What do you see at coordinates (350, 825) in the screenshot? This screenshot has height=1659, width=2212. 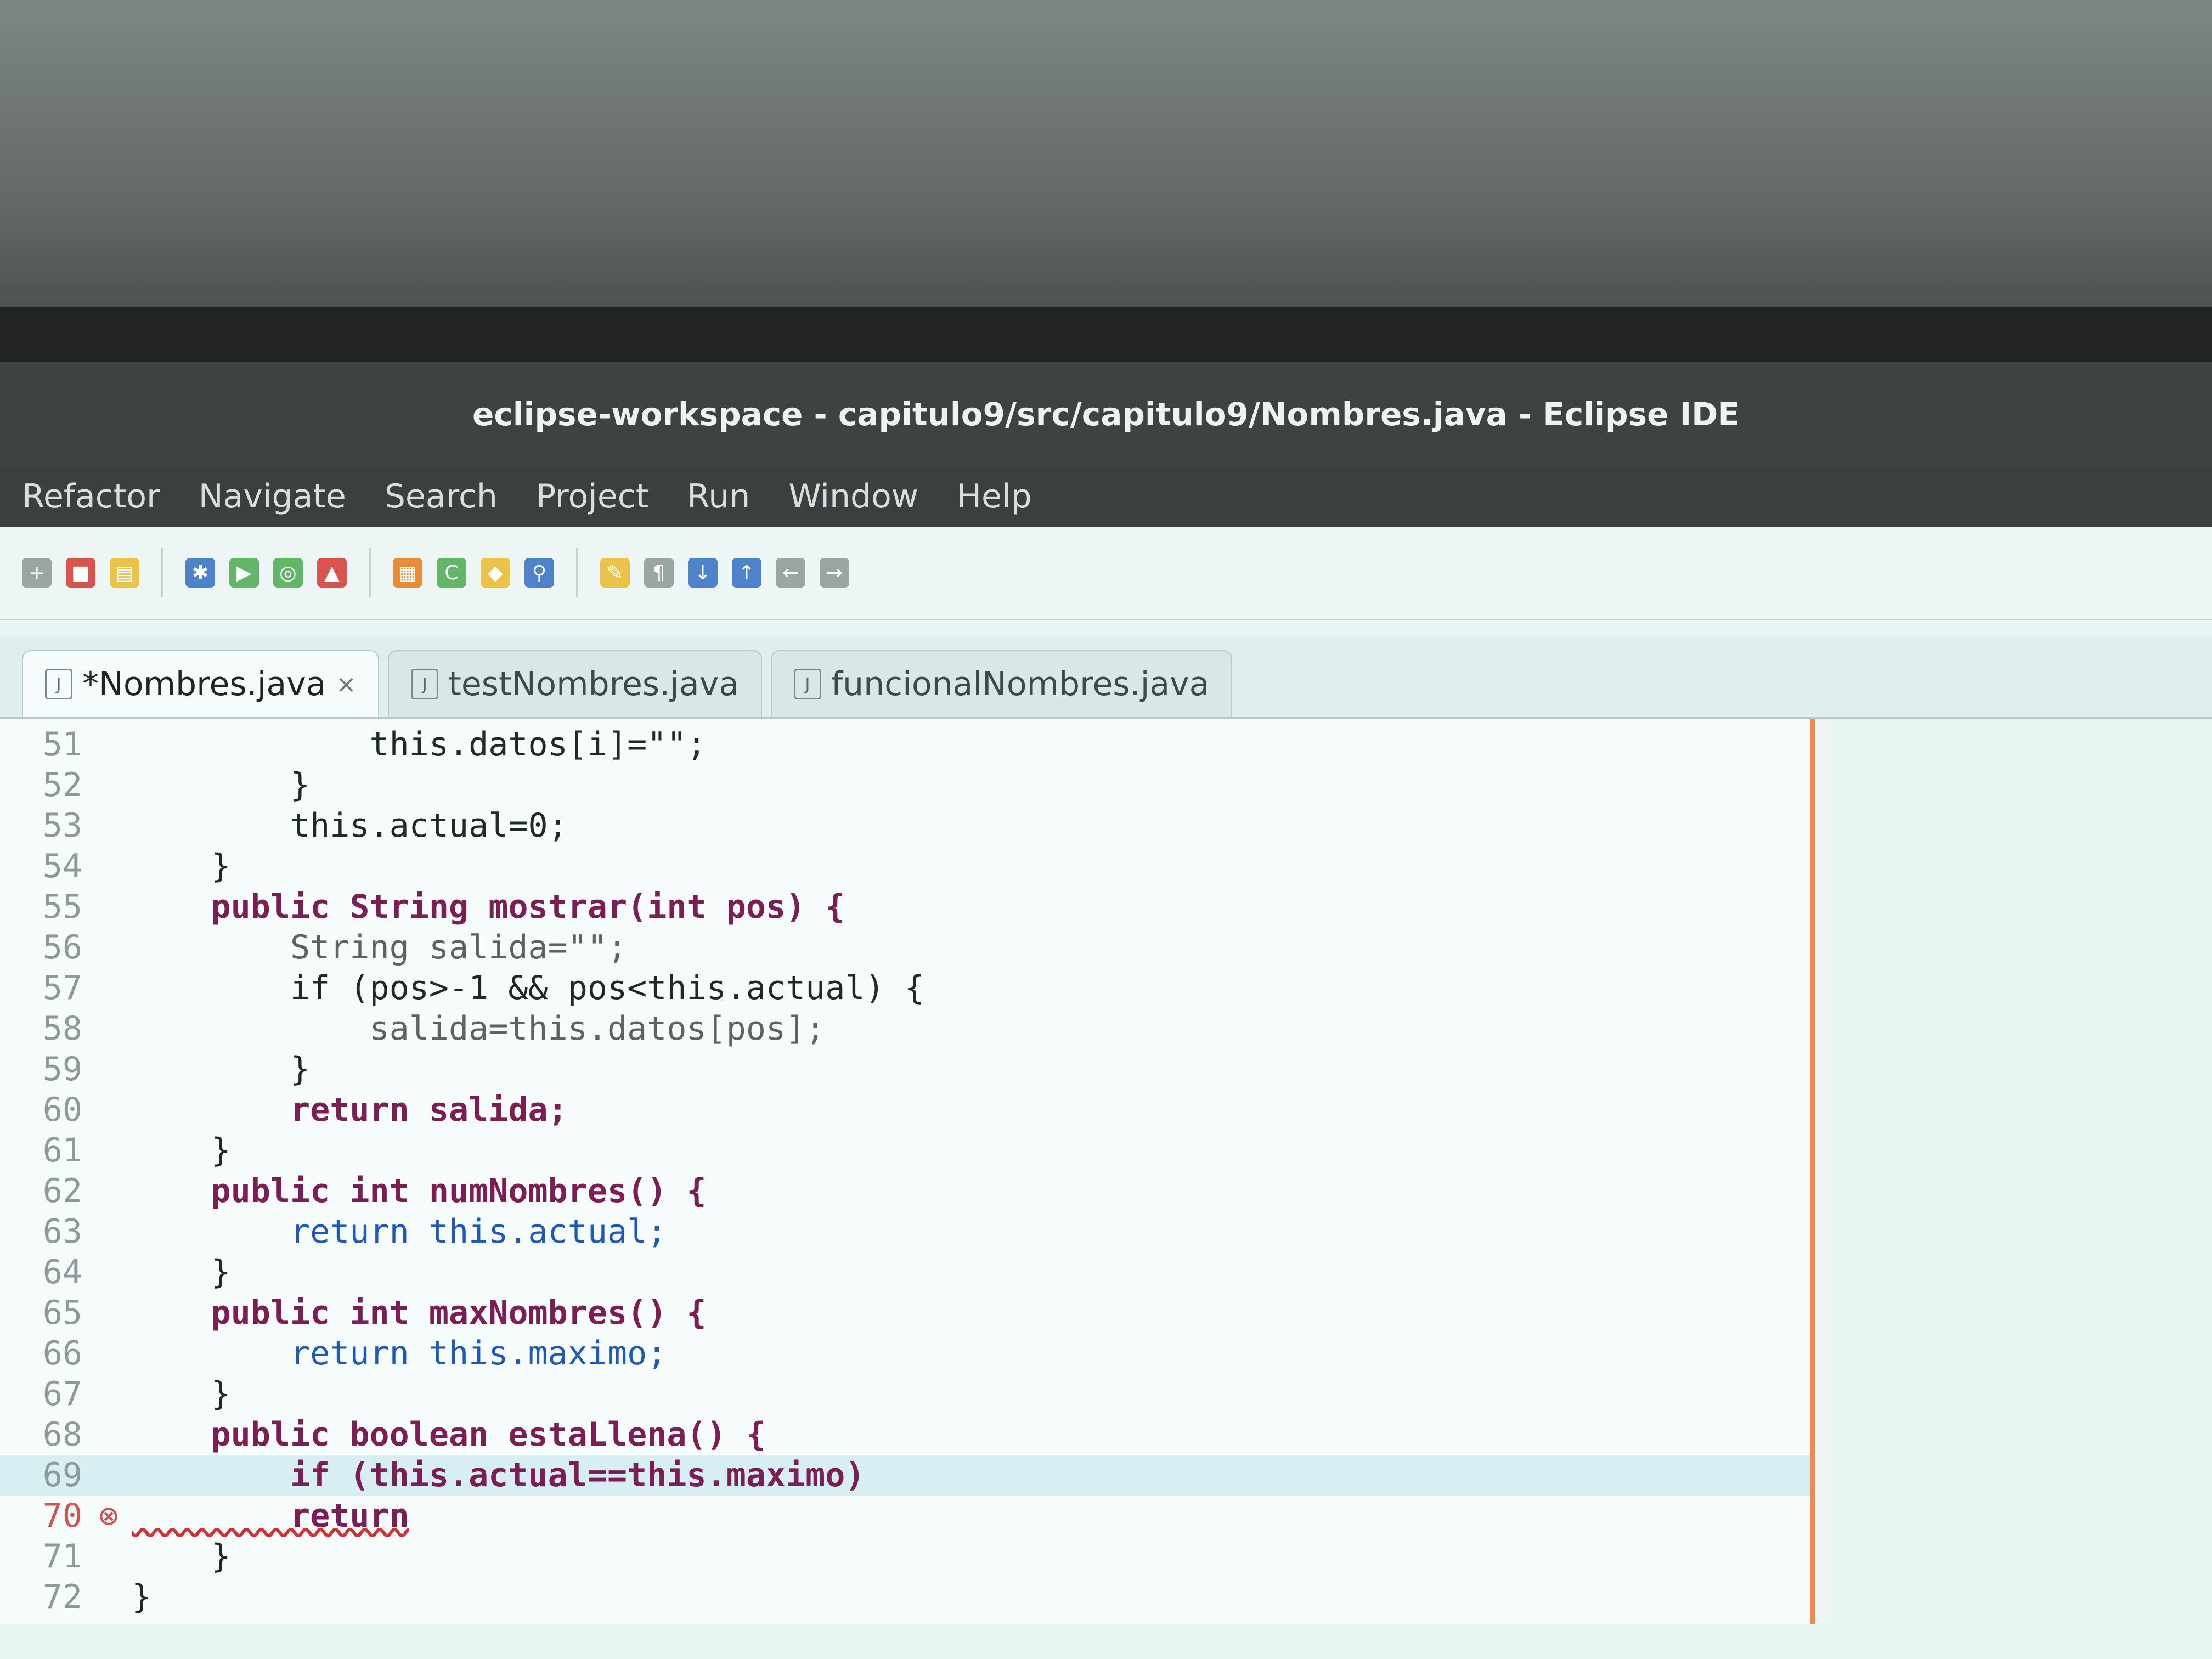 I see `code-text: this.actual=0;` at bounding box center [350, 825].